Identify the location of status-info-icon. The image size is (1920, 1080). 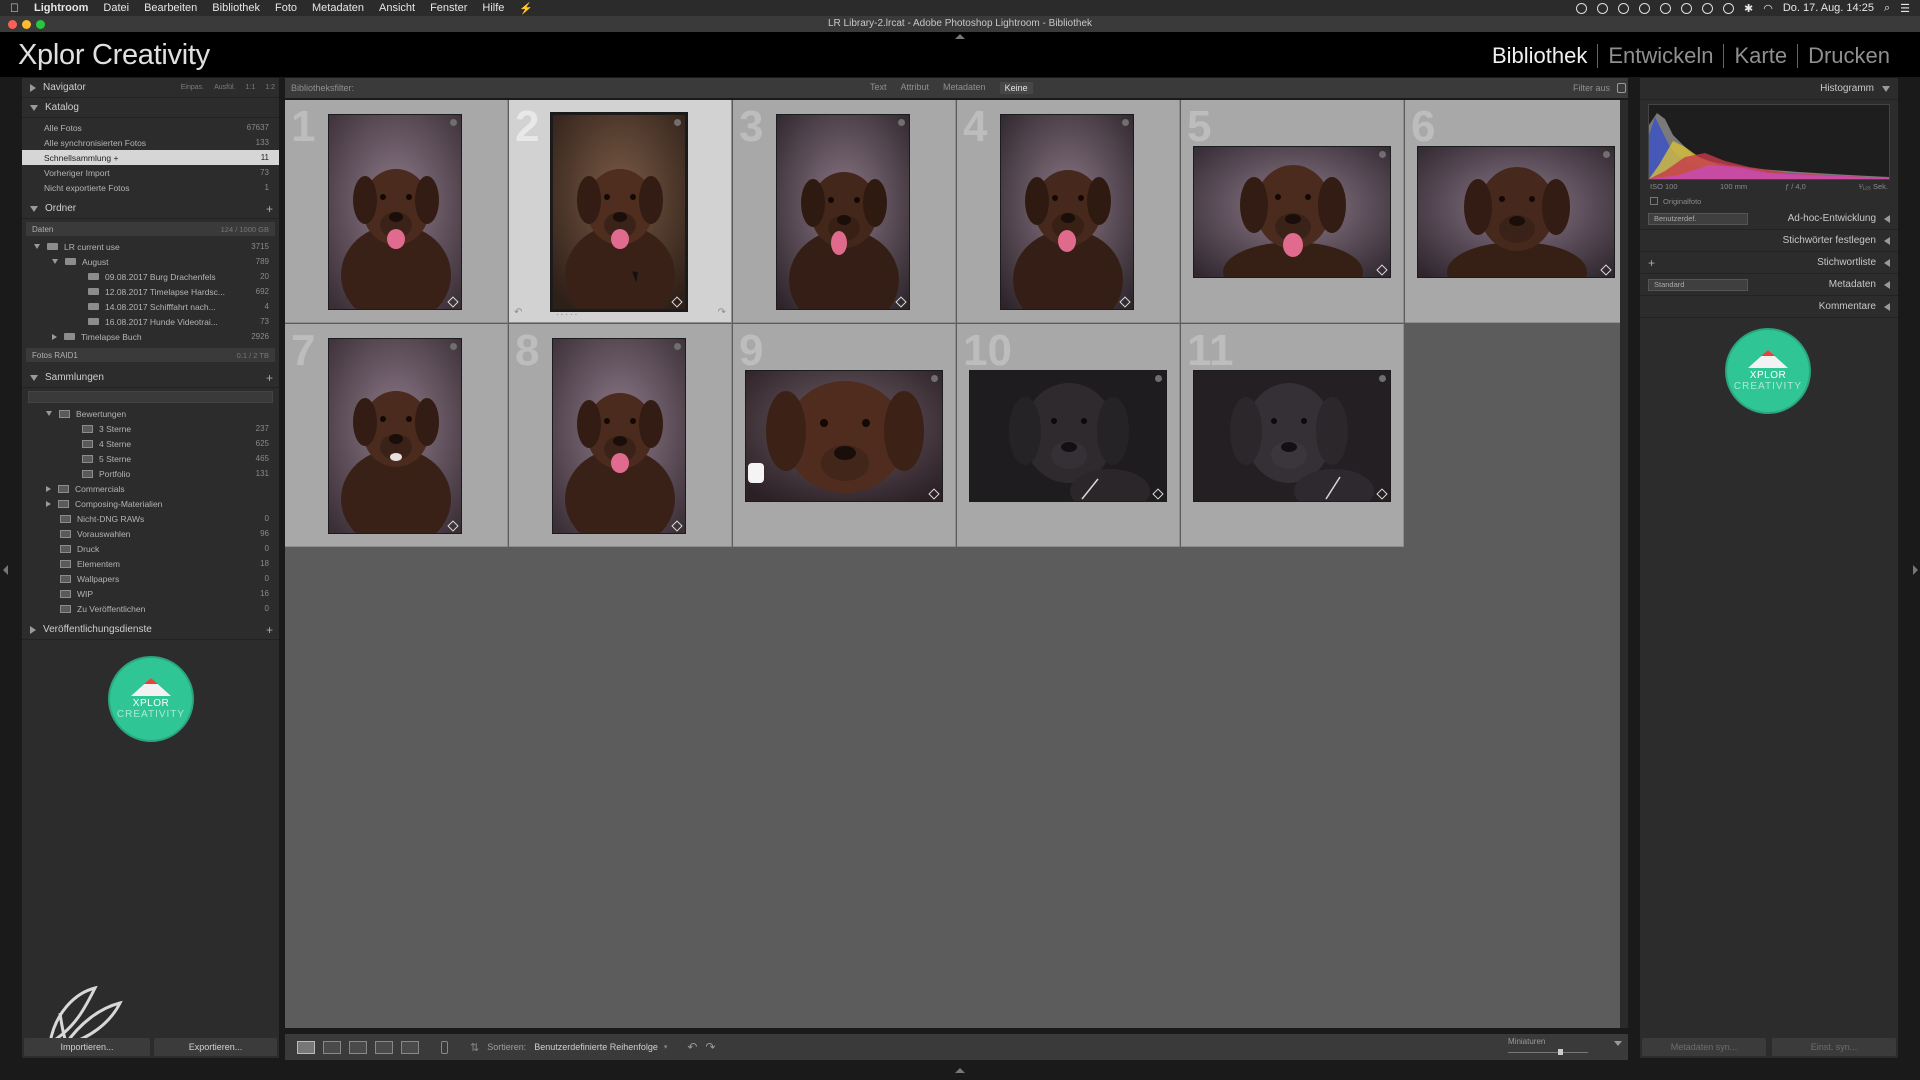
(1707, 8).